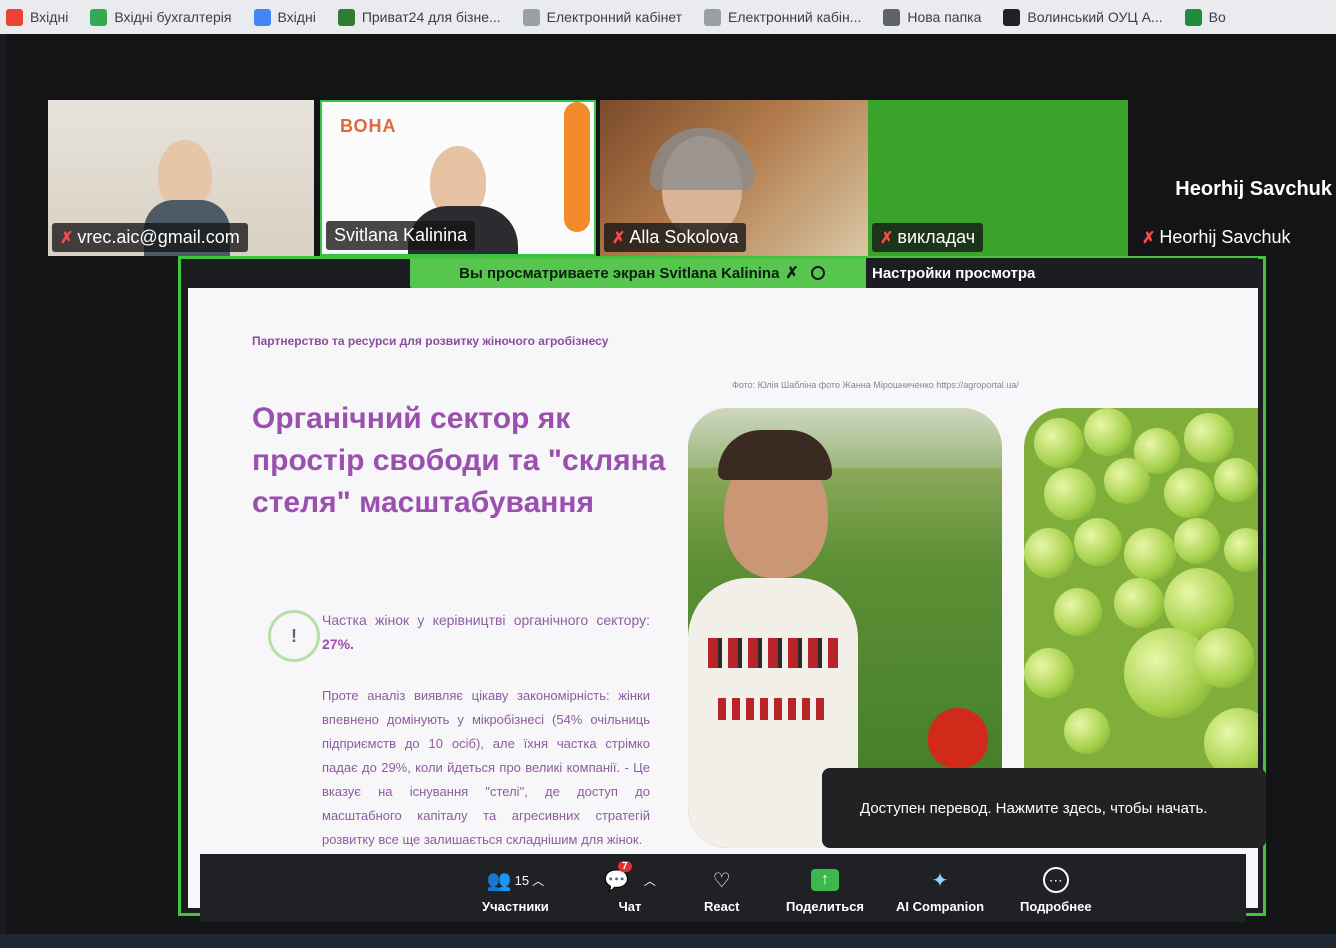  What do you see at coordinates (1056, 906) in the screenshot?
I see `more-label: Подробнее` at bounding box center [1056, 906].